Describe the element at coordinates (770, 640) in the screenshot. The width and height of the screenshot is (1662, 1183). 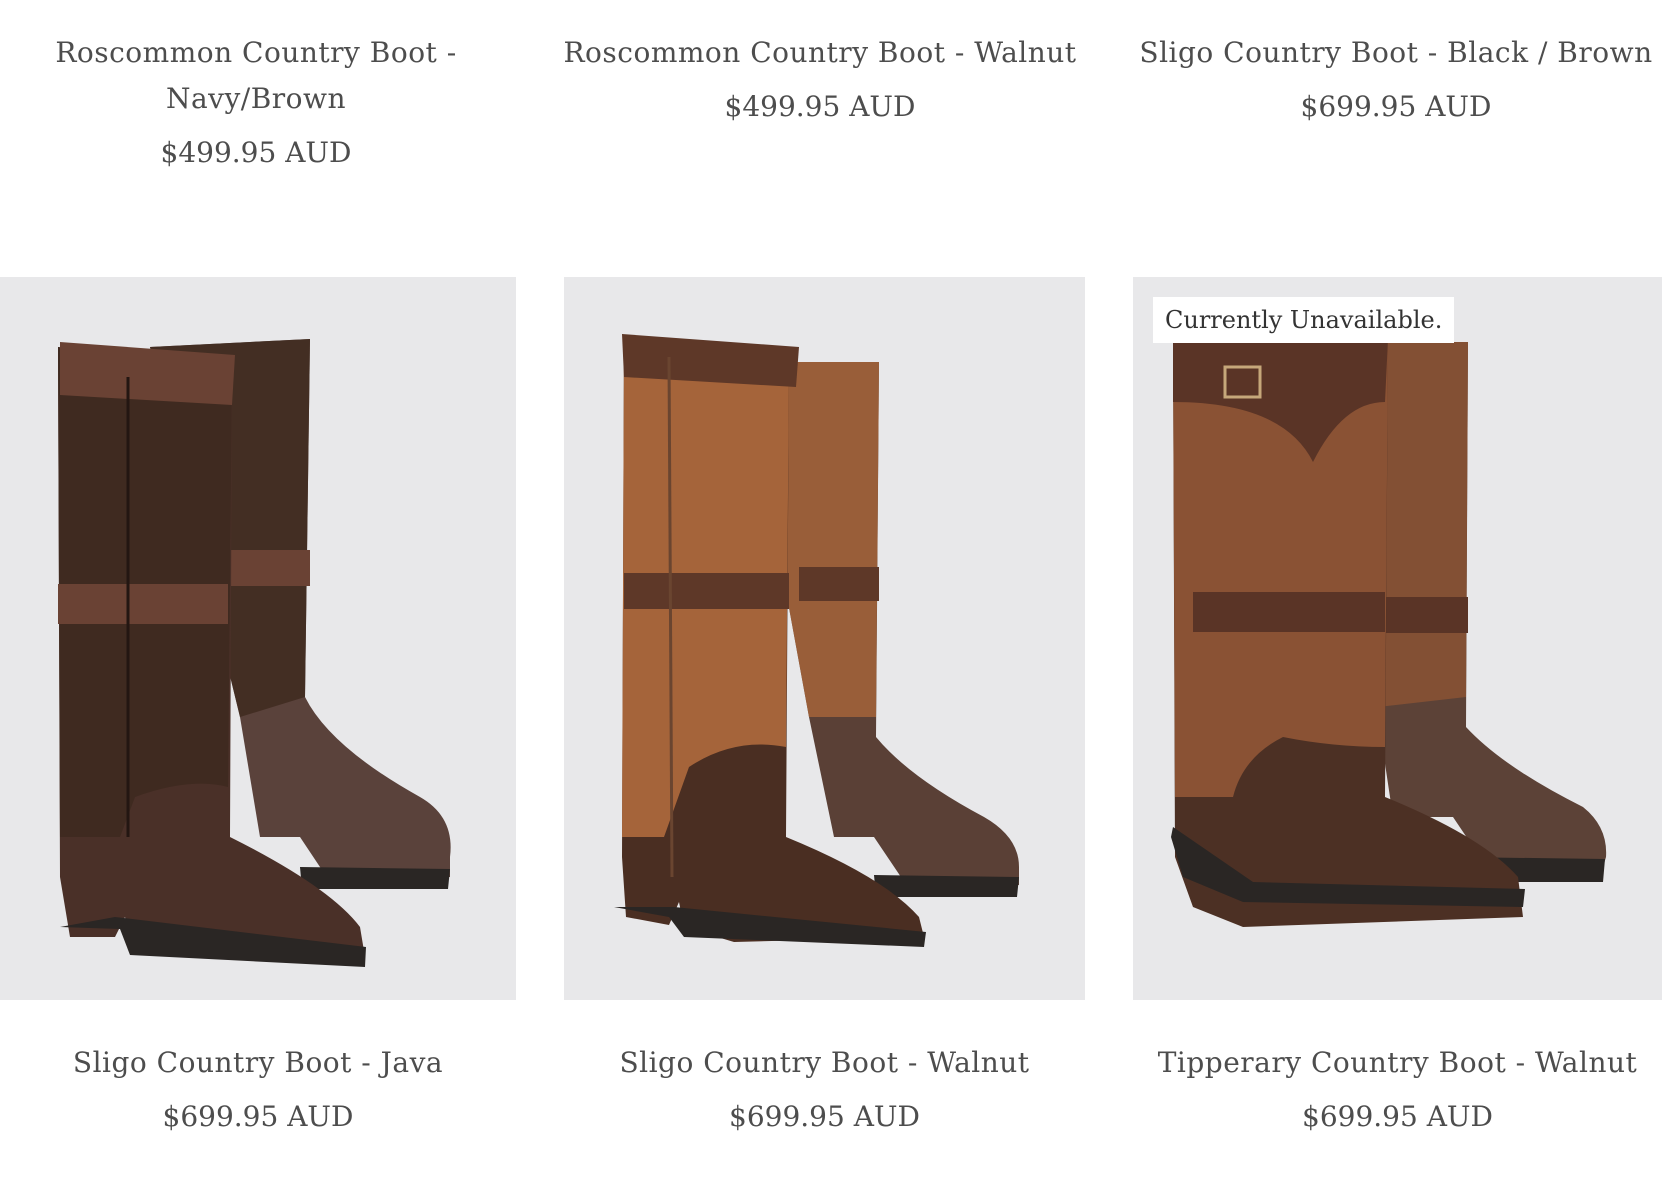
I see `boot-front` at that location.